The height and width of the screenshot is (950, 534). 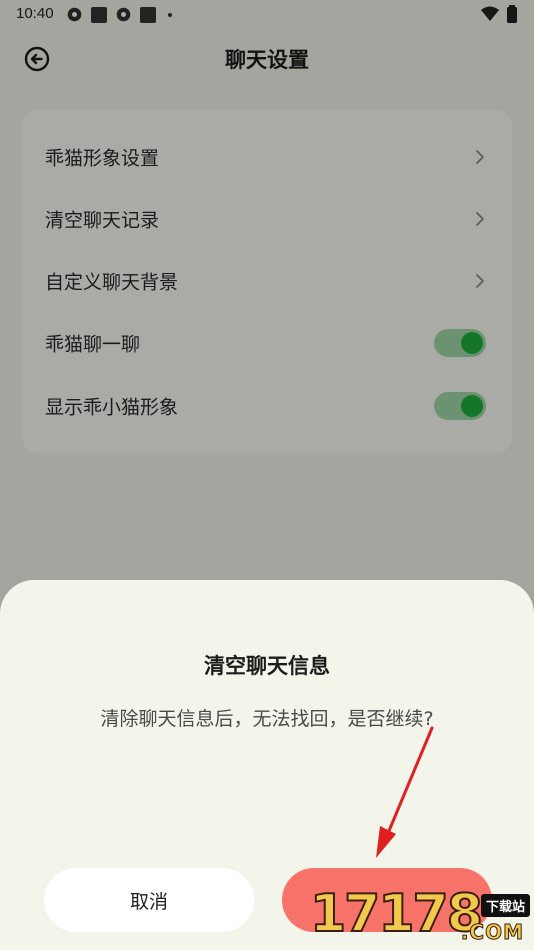 I want to click on dialog-message: 清除聊天信息后，无法找回，是否继续?, so click(x=267, y=719).